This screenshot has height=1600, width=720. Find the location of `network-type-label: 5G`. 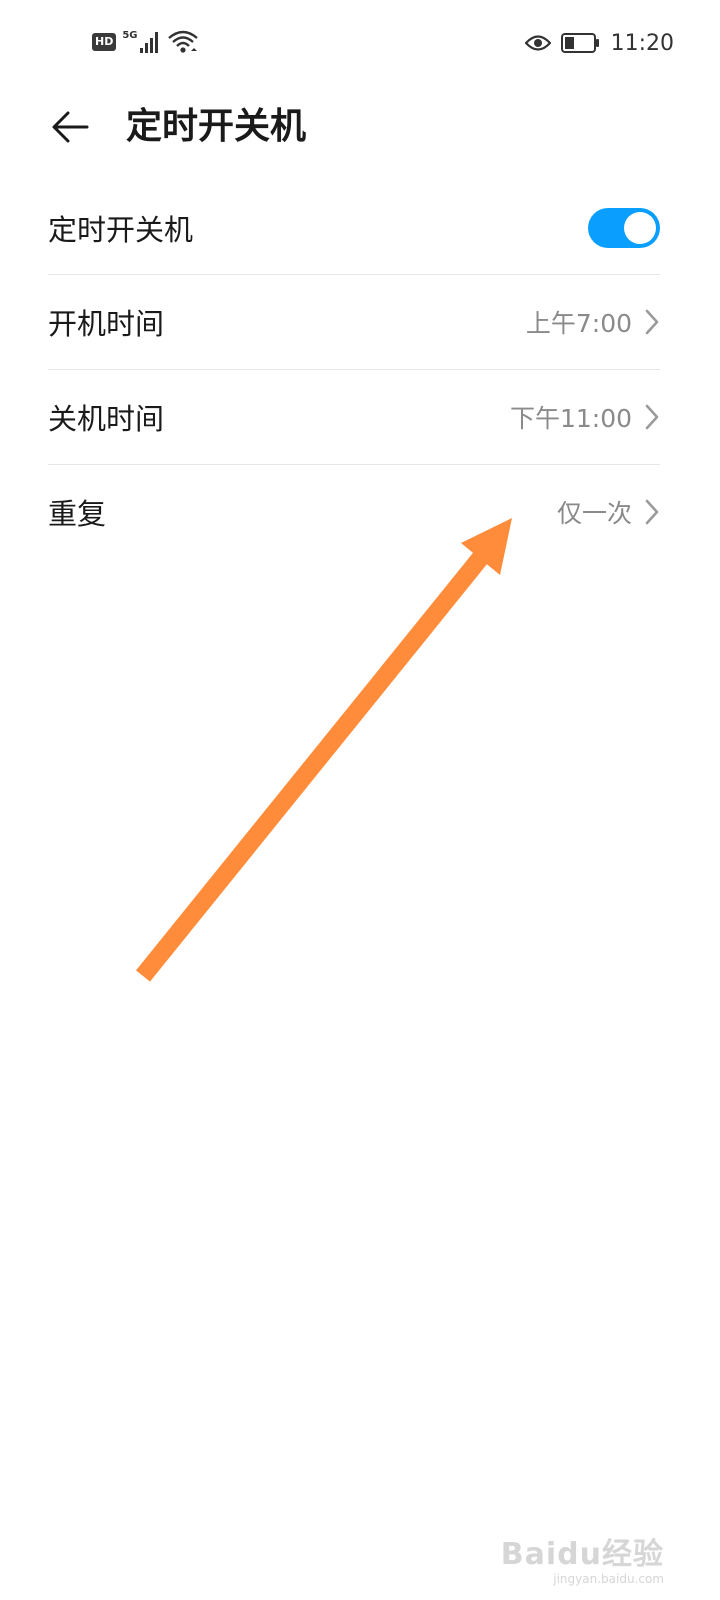

network-type-label: 5G is located at coordinates (130, 35).